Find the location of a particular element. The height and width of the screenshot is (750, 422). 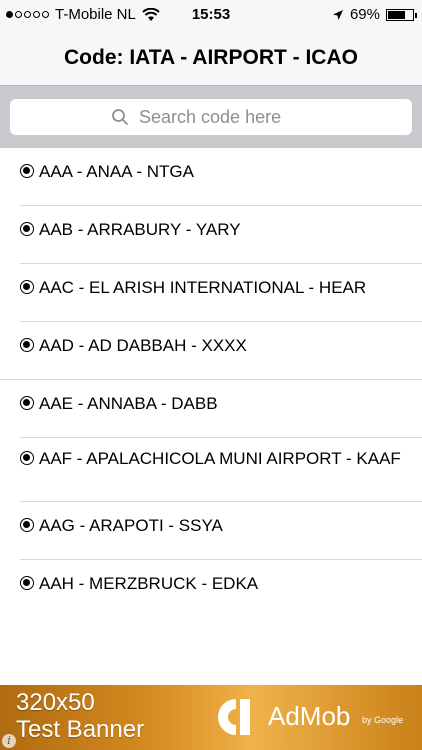

search-input is located at coordinates (224, 117).